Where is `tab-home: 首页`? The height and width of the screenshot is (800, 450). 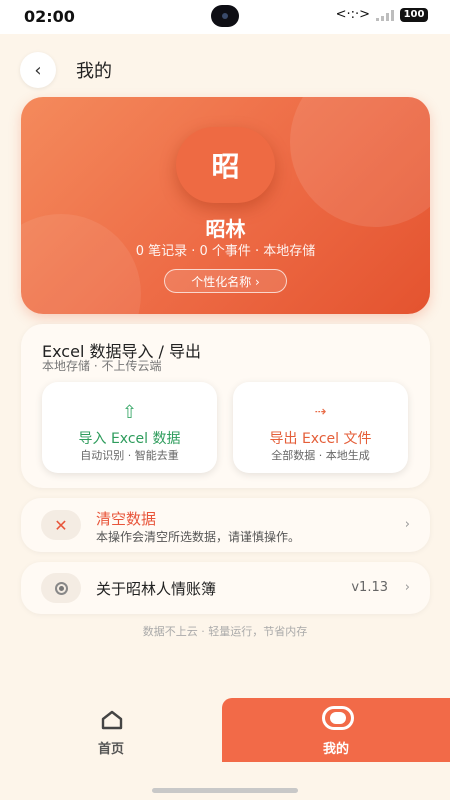
tab-home: 首页 is located at coordinates (111, 730).